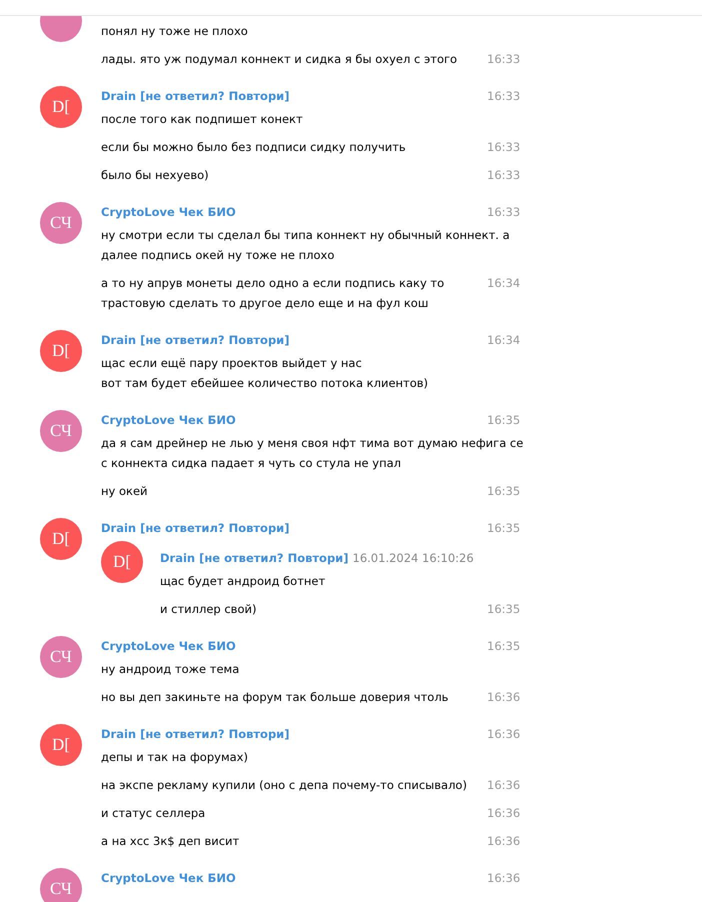  Describe the element at coordinates (312, 453) in the screenshot. I see `message-text: да я сам дрейнер не лью у меня своя нфт тима вот думаю нефига се с коннекта сидка падает я чуть со стула не упал` at that location.